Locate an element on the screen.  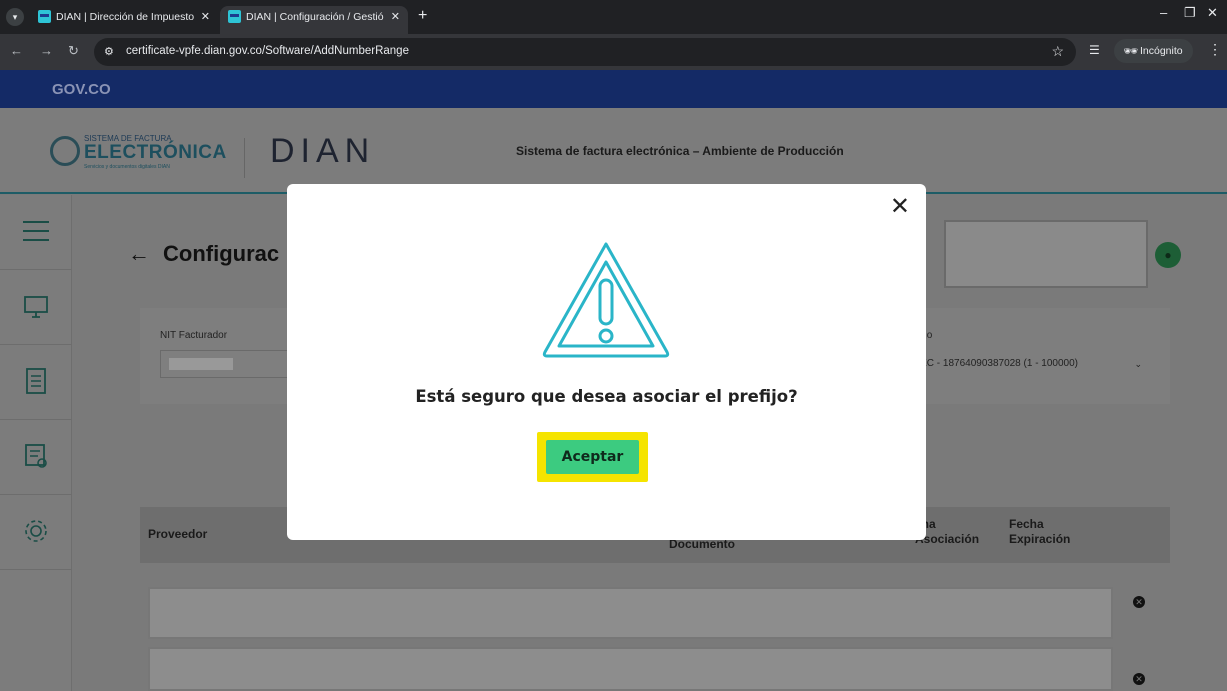
swirl-icon is located at coordinates (65, 151).